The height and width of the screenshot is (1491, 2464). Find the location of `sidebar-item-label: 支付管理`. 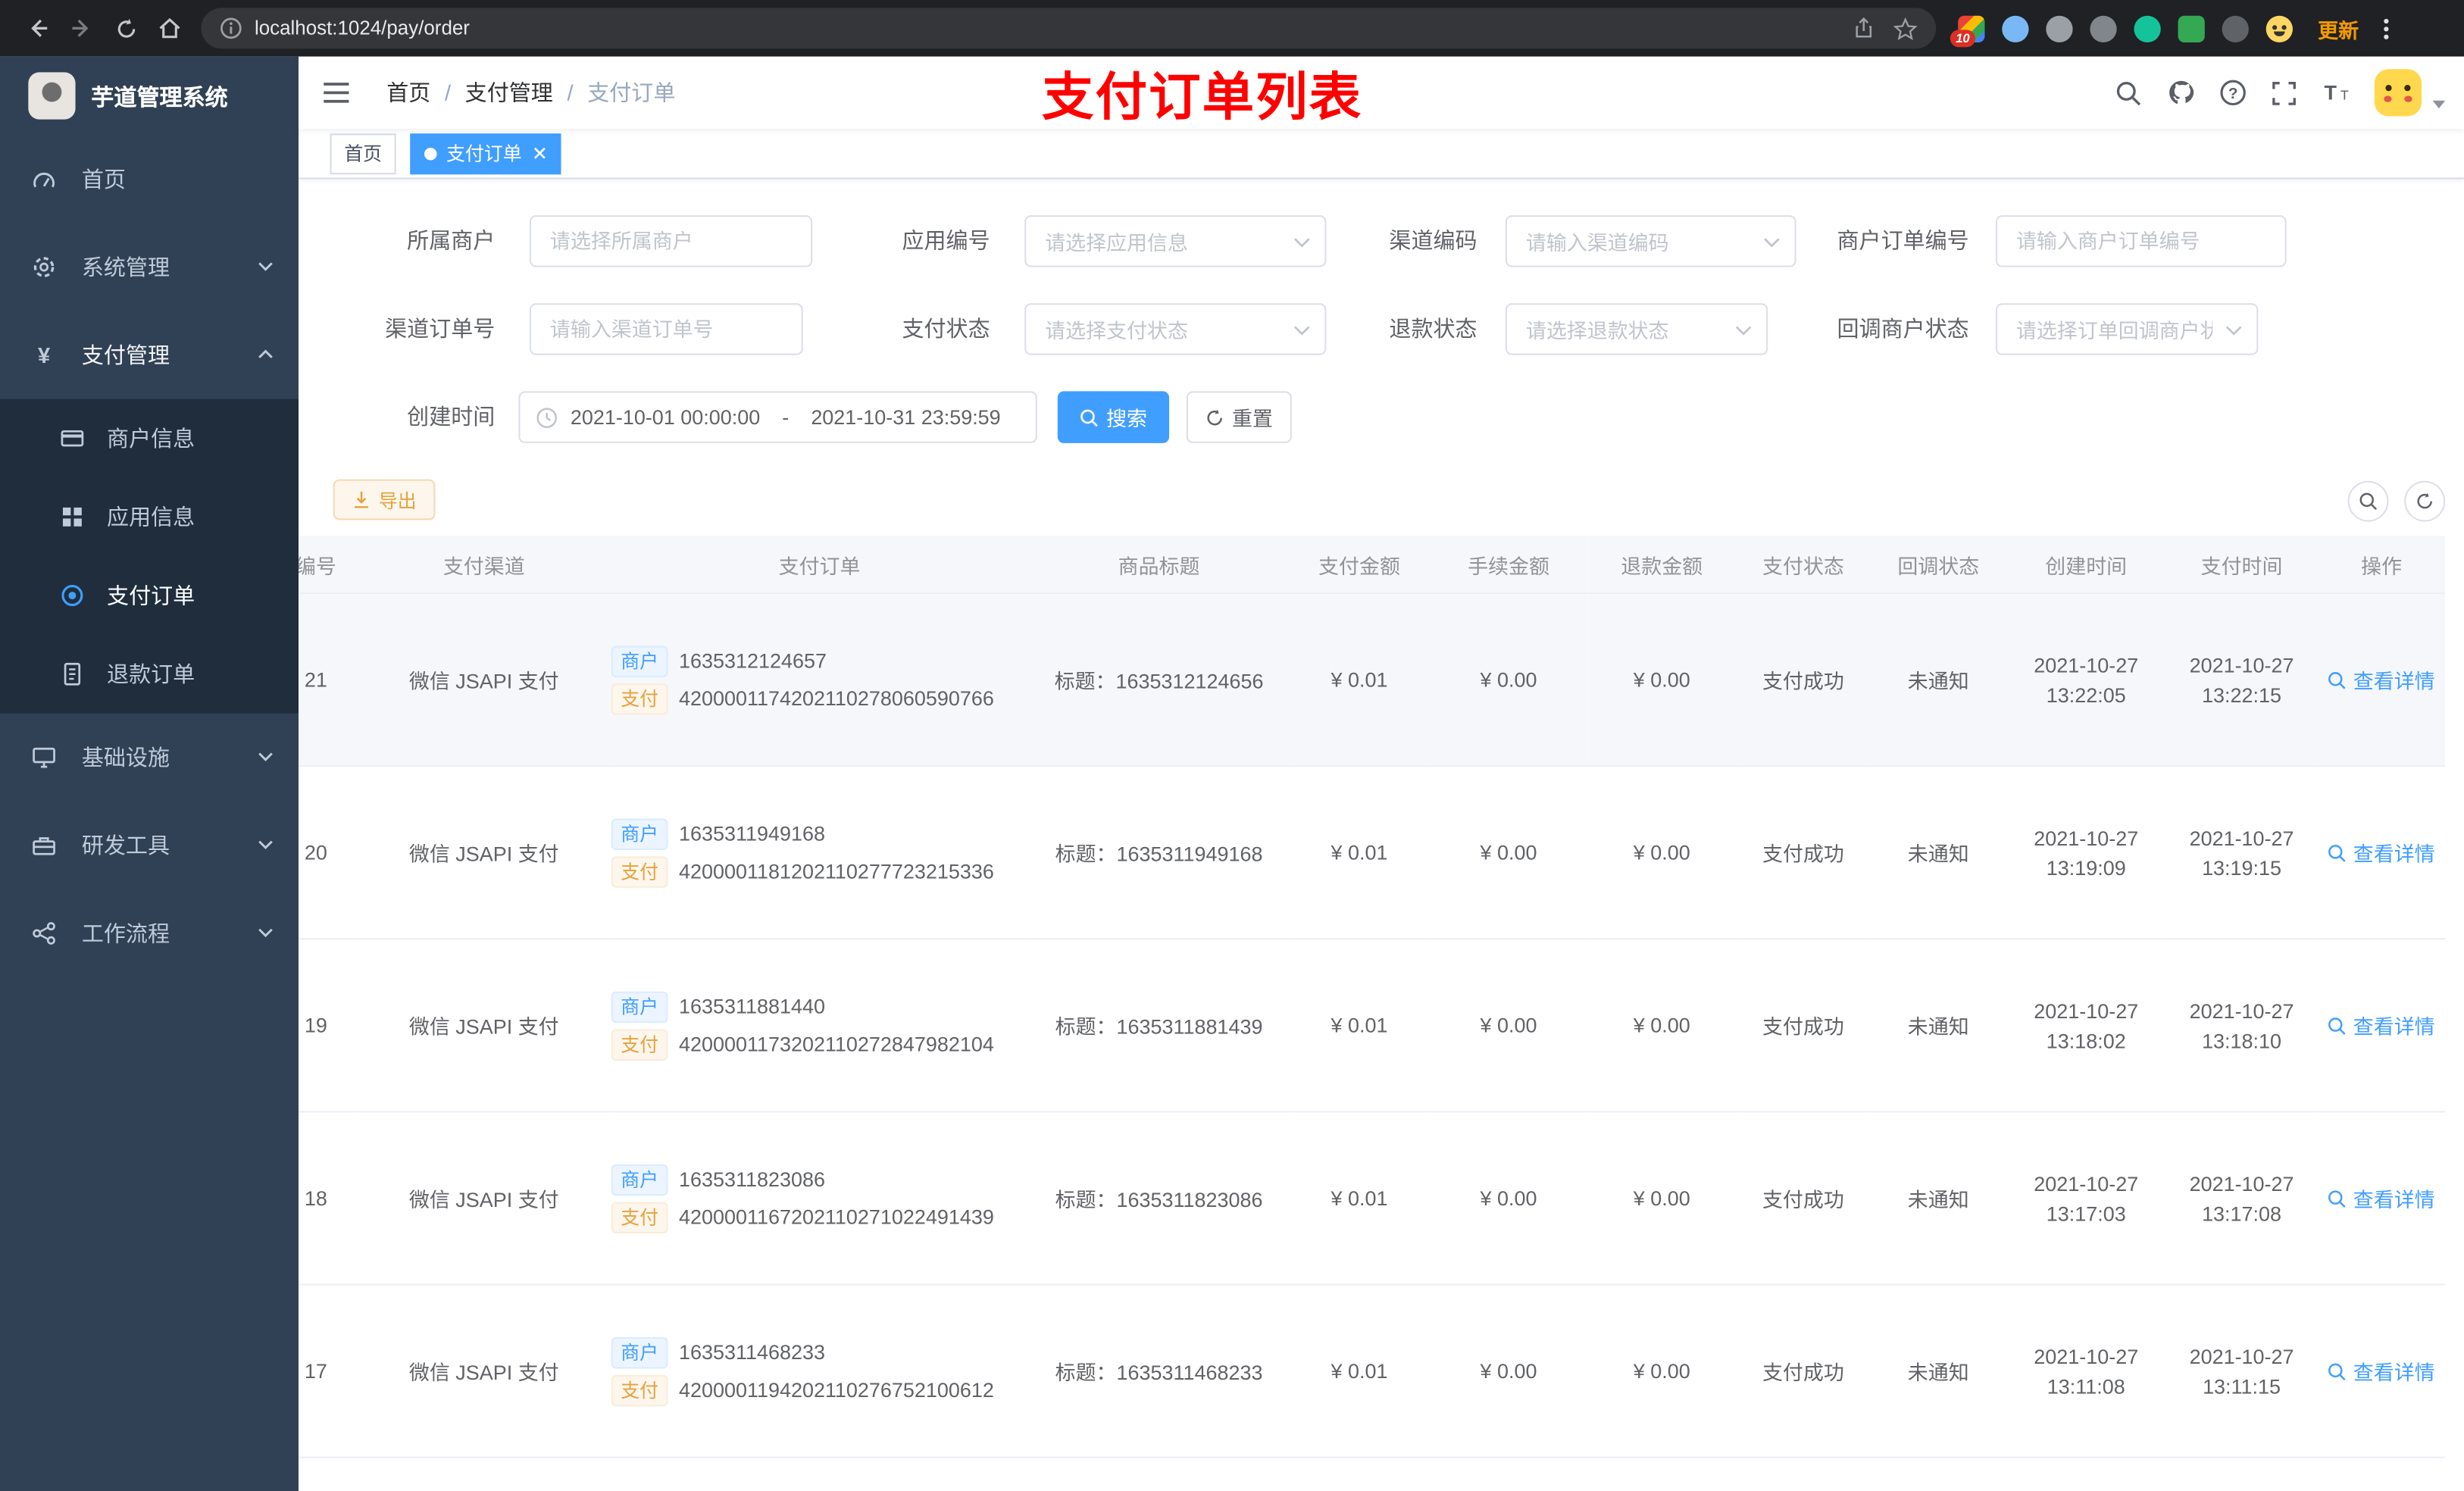

sidebar-item-label: 支付管理 is located at coordinates (125, 355).